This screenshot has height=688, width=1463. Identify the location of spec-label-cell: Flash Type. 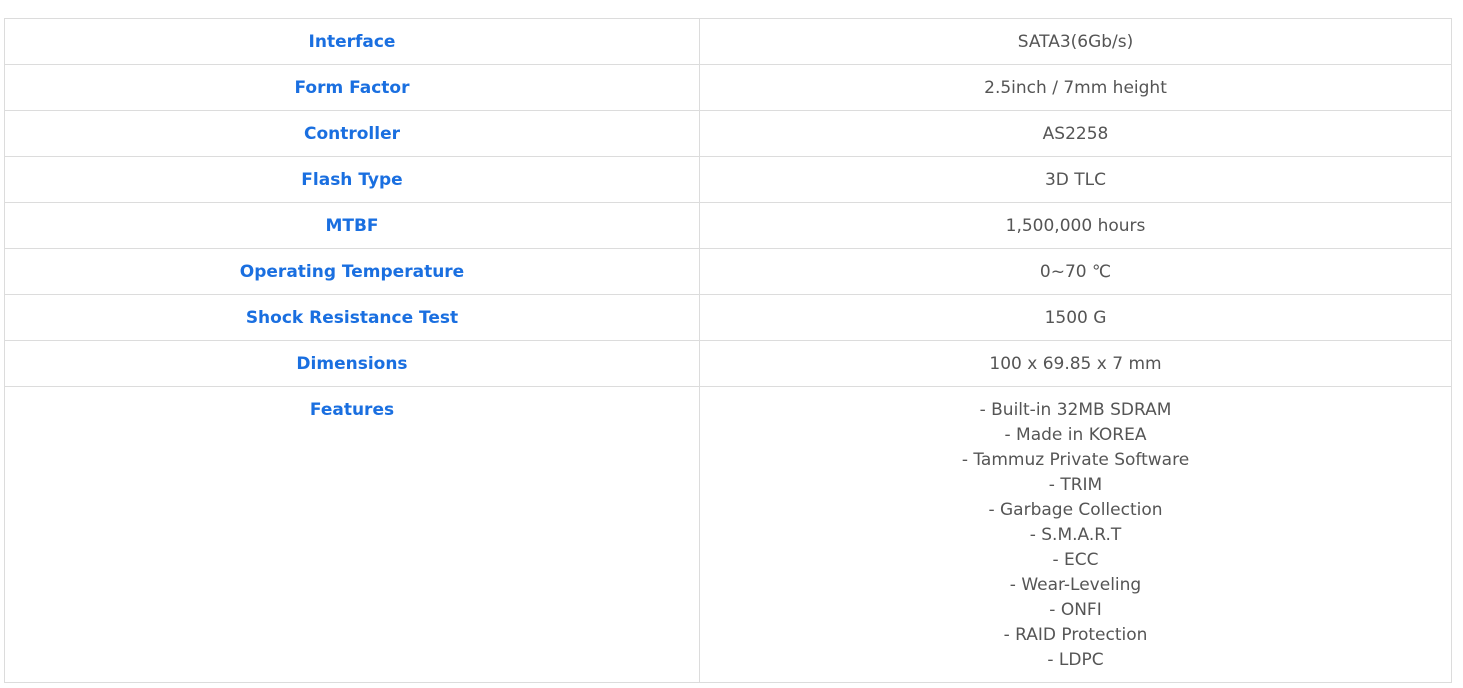
(352, 179).